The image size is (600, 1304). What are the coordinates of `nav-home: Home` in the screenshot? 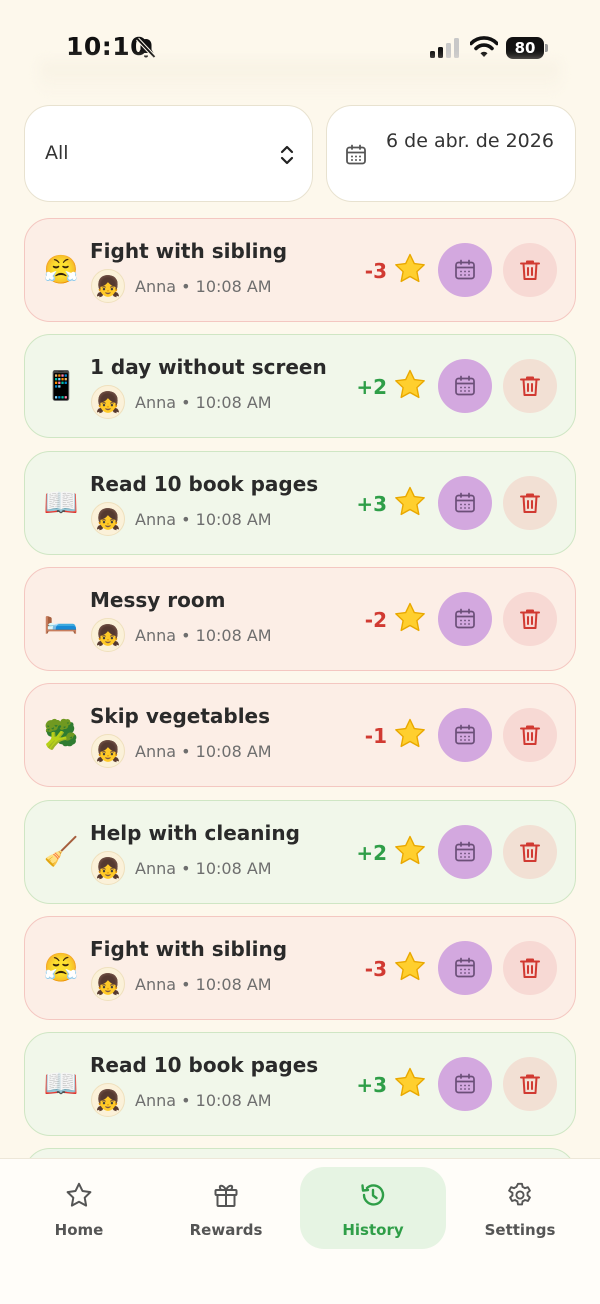 It's located at (79, 1208).